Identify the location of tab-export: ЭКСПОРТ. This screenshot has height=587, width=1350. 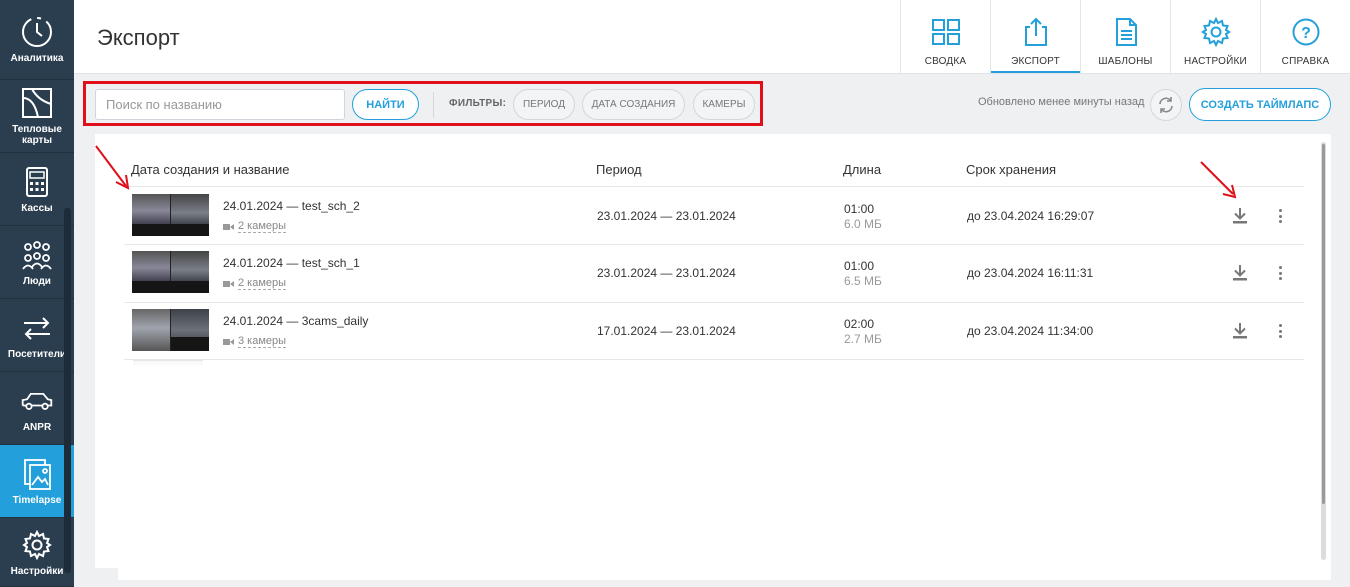
(1035, 36).